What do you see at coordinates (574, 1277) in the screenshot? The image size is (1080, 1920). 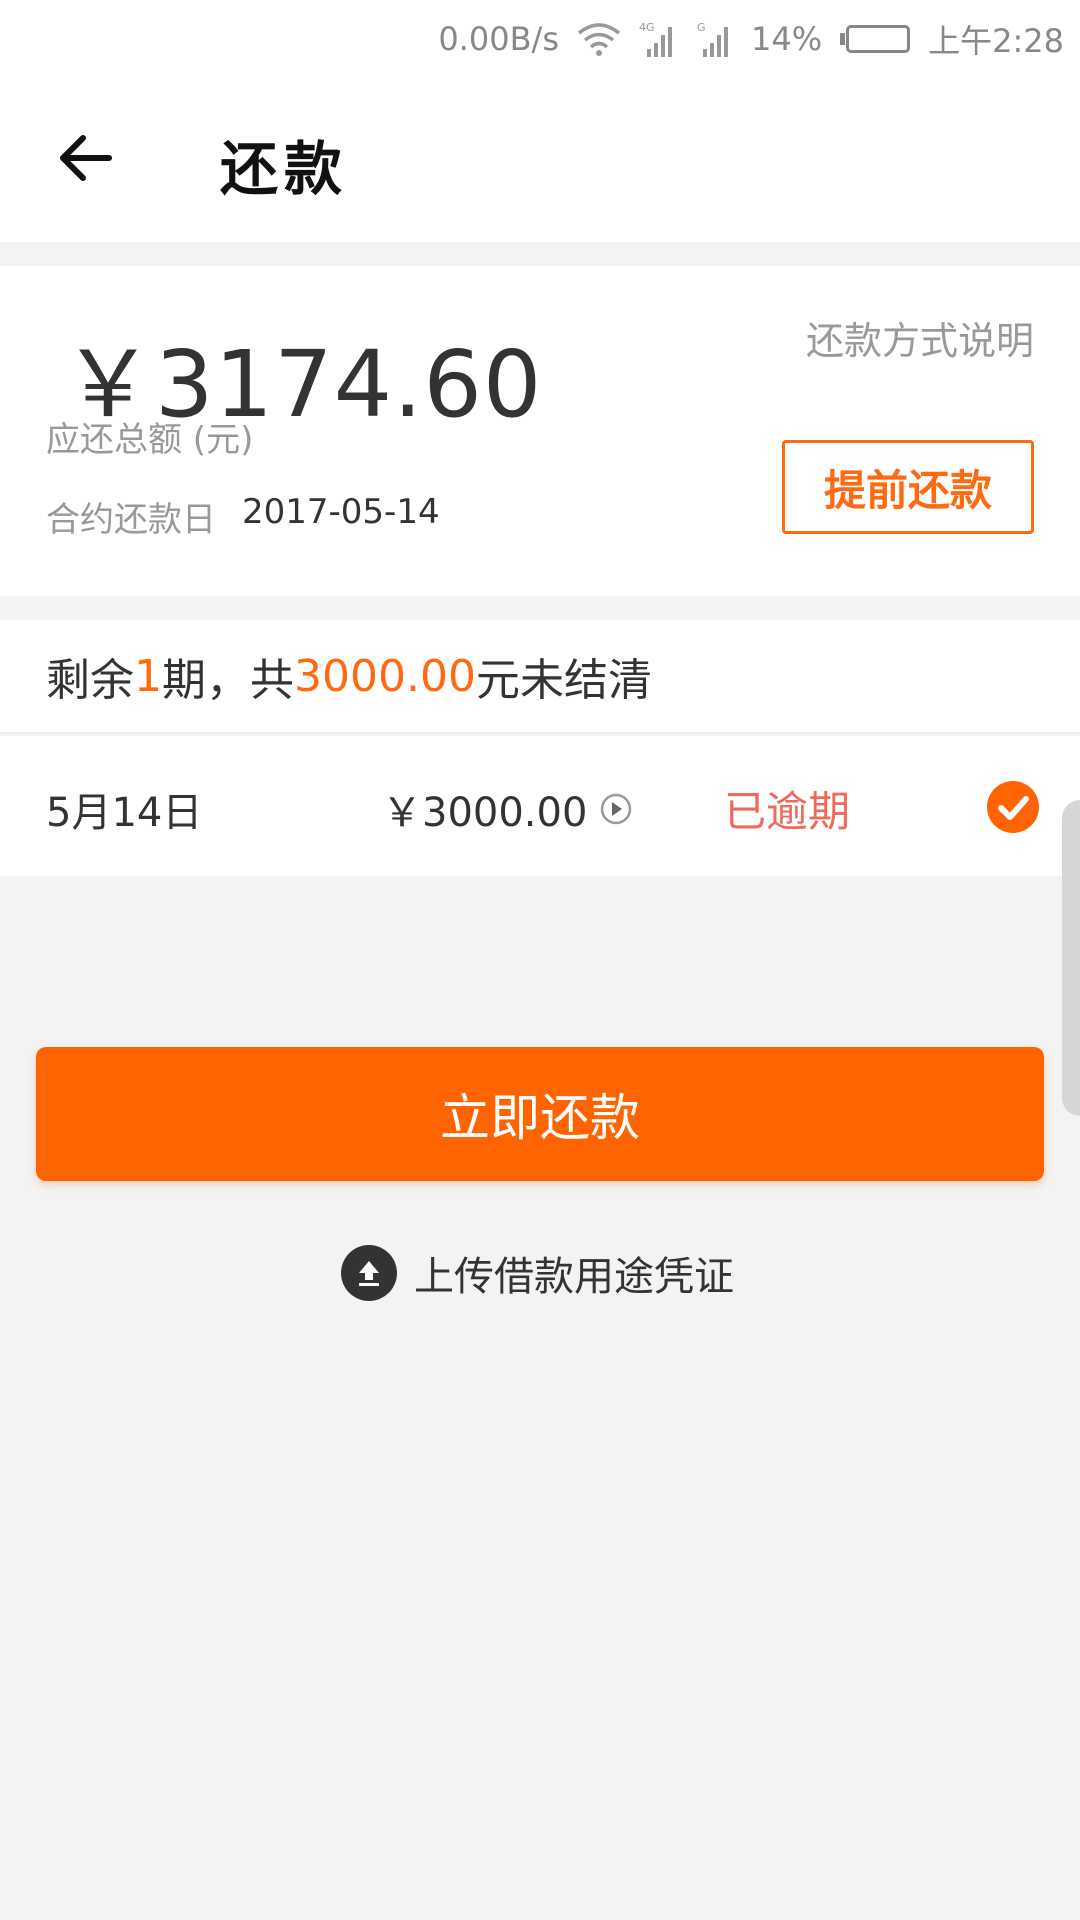 I see `upload-proof-label: 上传借款用途凭证` at bounding box center [574, 1277].